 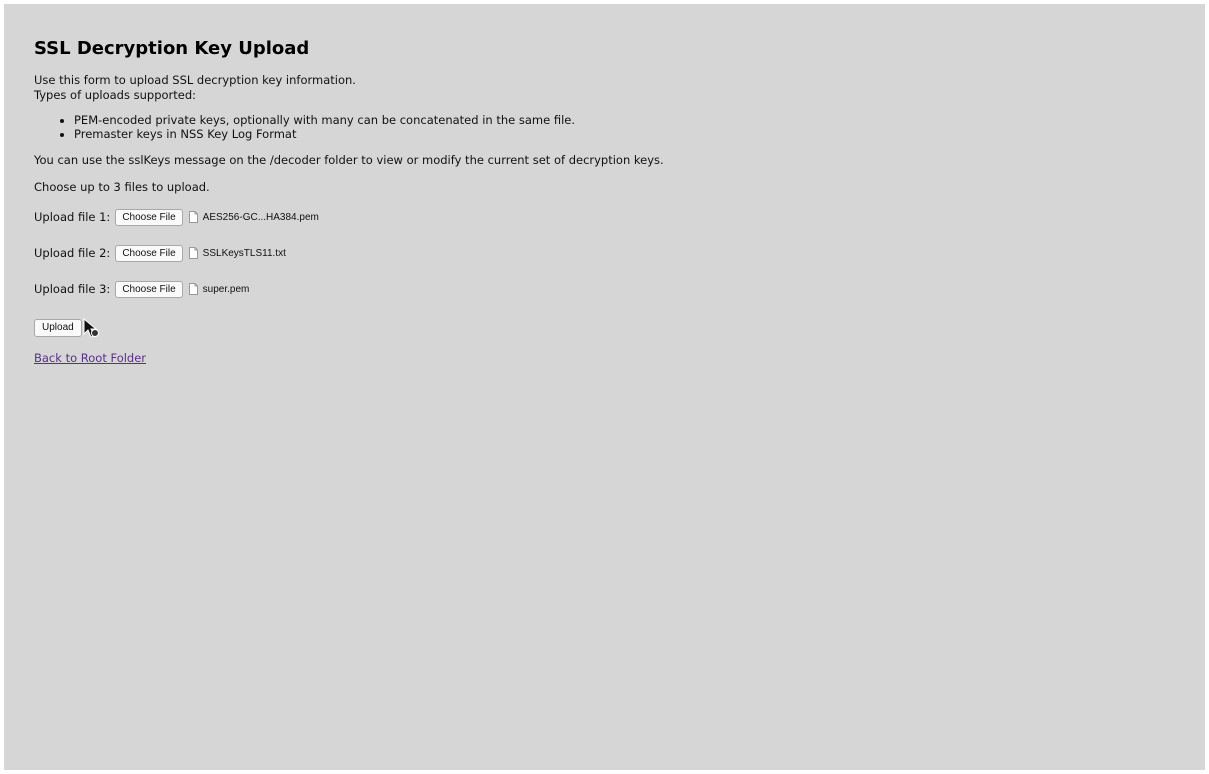 I want to click on back-to-root-link: Back to Root Folder, so click(x=604, y=358).